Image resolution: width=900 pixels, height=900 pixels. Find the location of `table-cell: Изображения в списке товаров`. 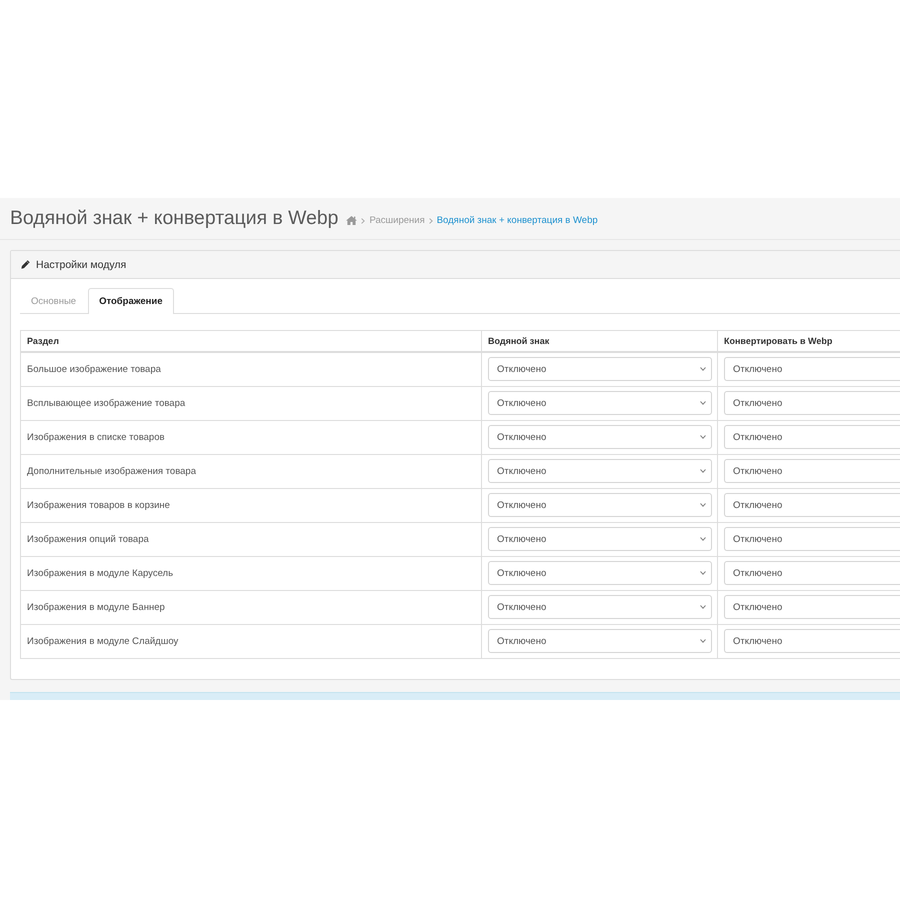

table-cell: Изображения в списке товаров is located at coordinates (251, 437).